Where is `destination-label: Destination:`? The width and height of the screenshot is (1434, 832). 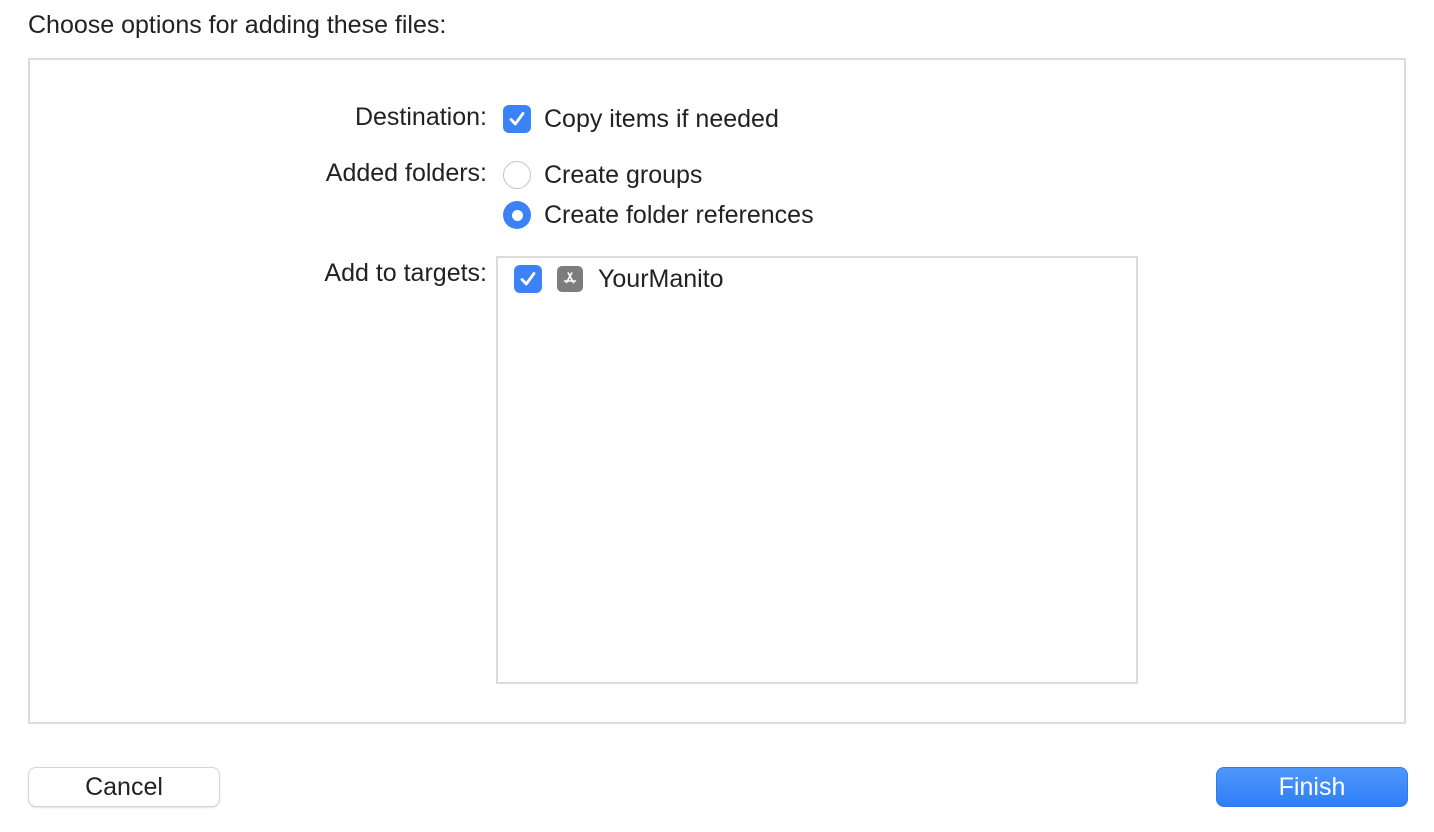 destination-label: Destination: is located at coordinates (420, 117).